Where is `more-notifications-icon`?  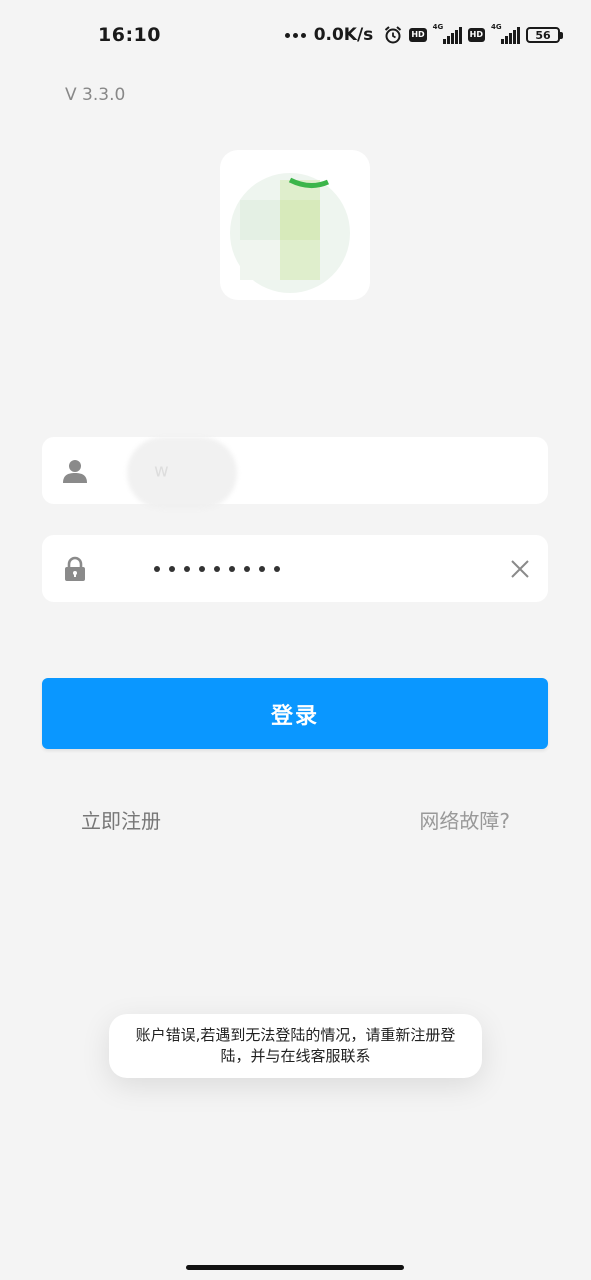
more-notifications-icon is located at coordinates (295, 35).